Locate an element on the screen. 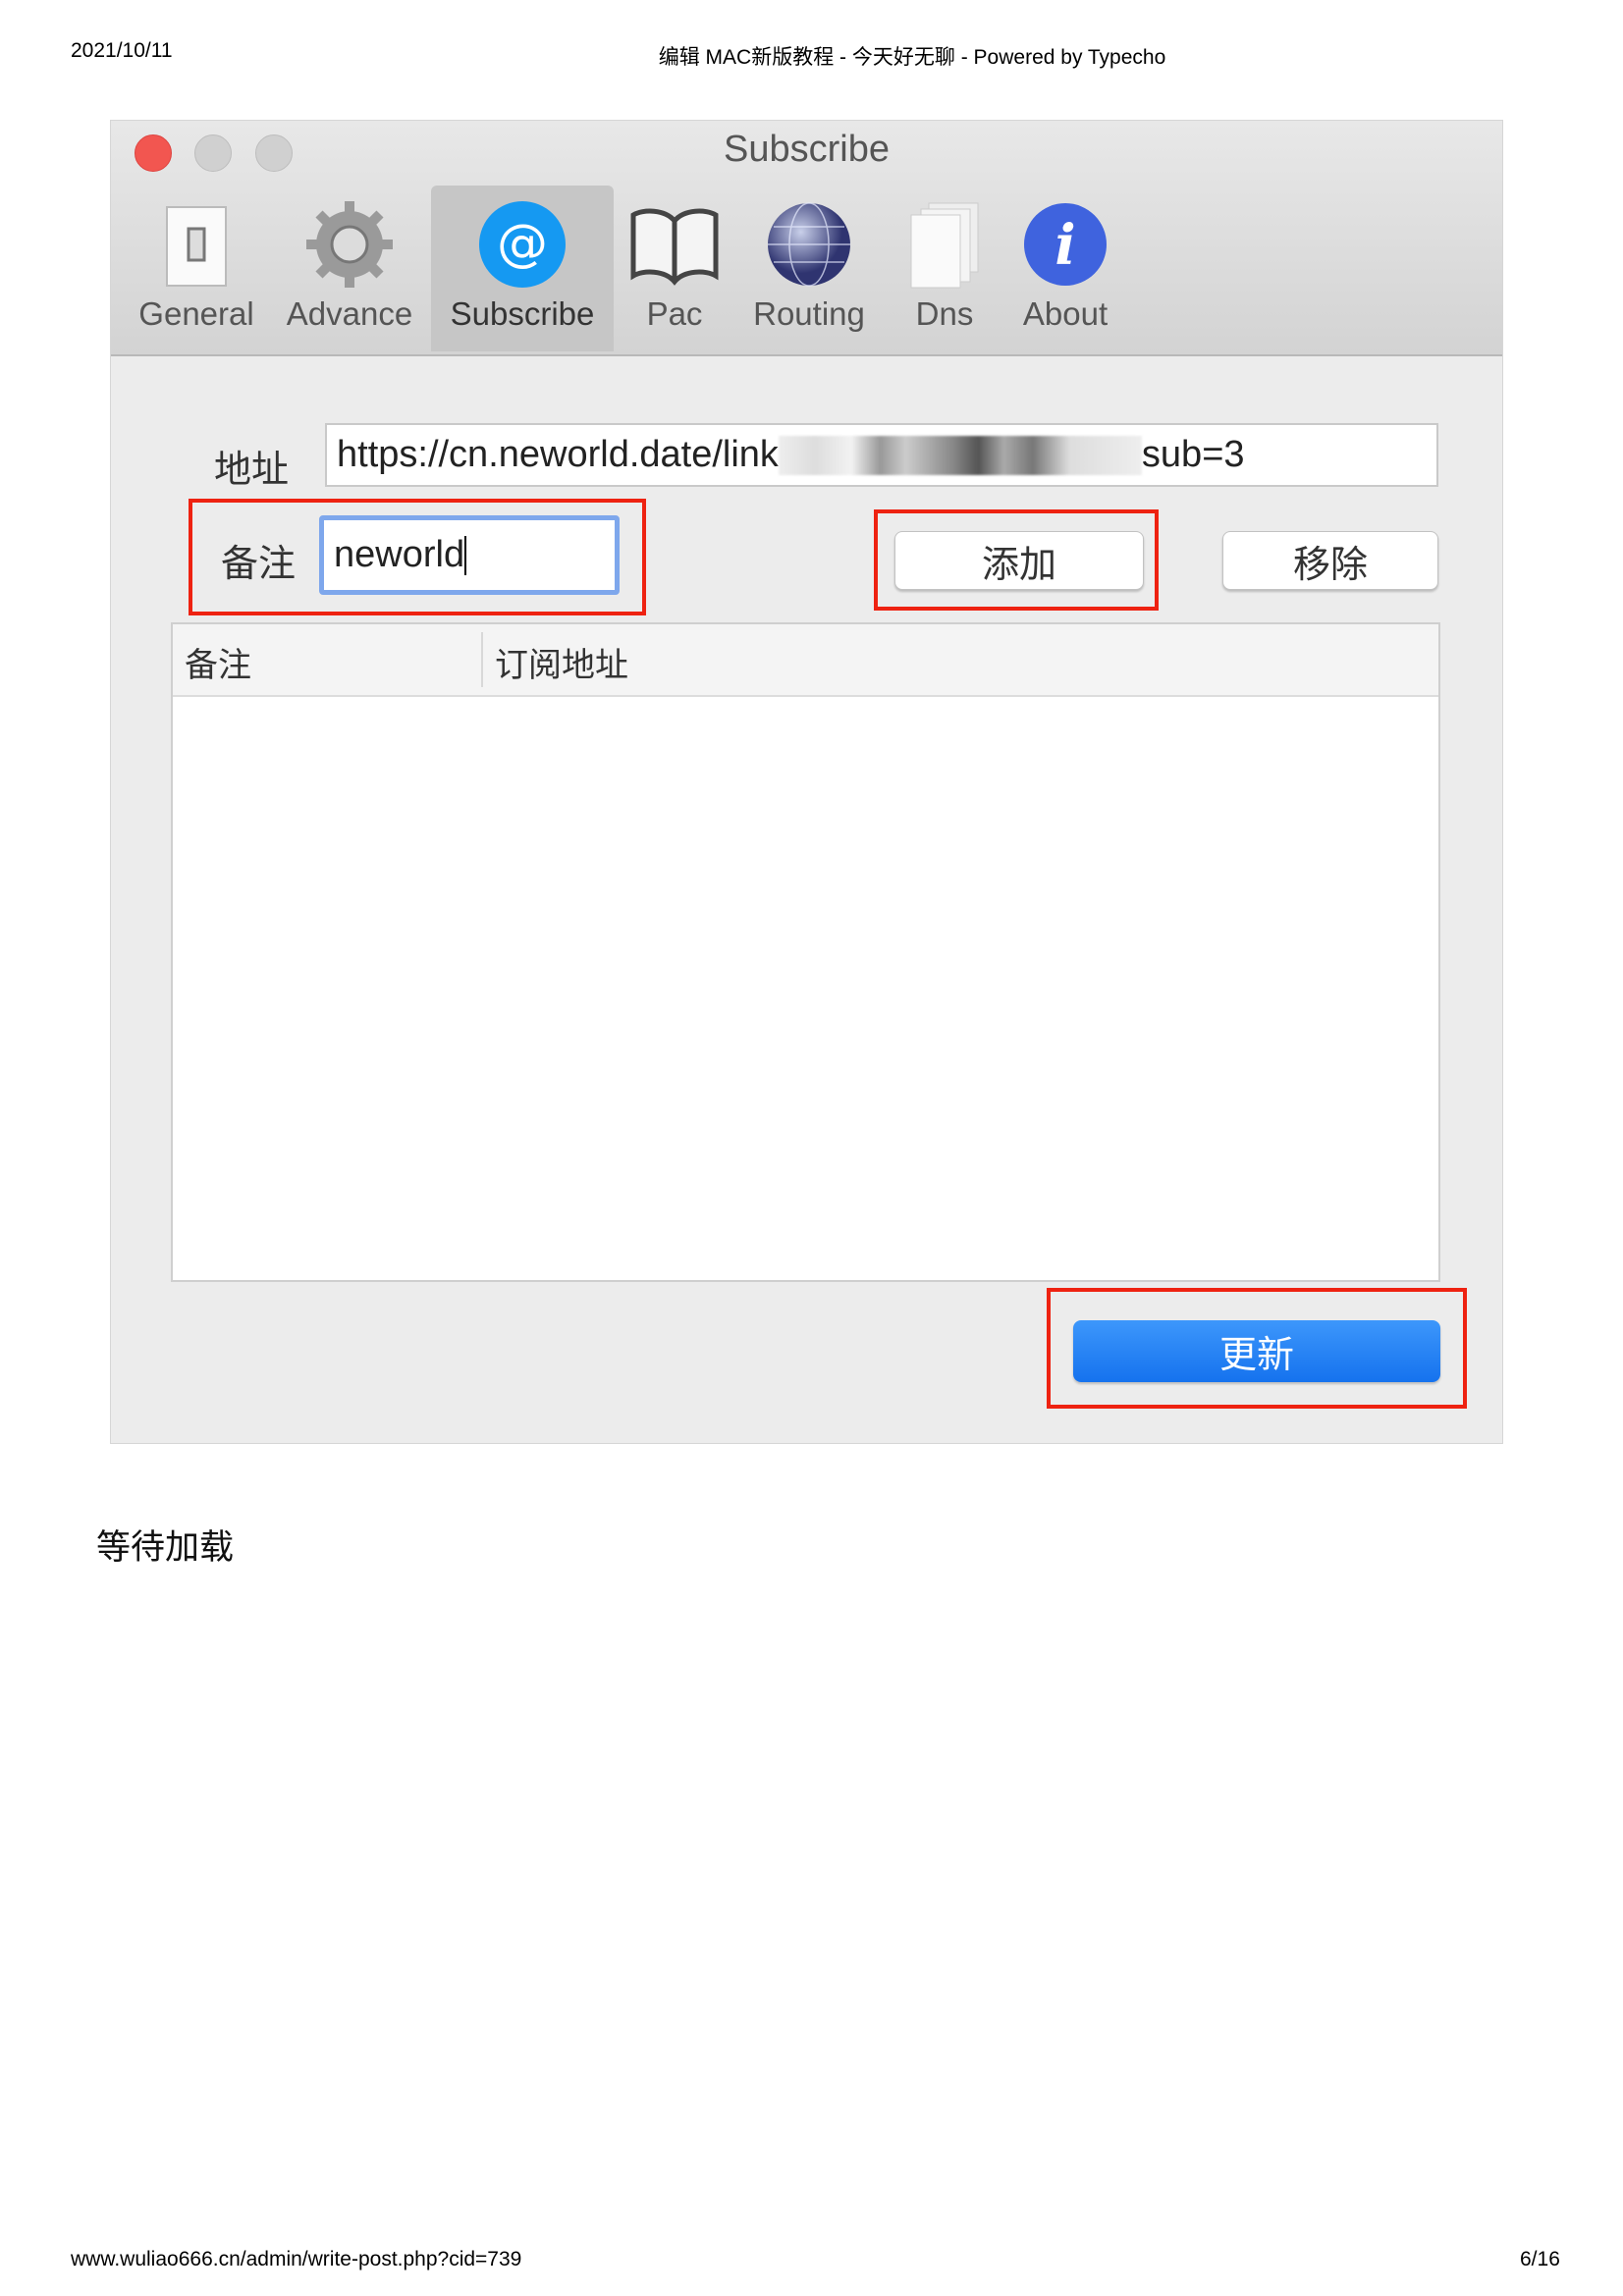  tab-routing: Routing is located at coordinates (809, 268).